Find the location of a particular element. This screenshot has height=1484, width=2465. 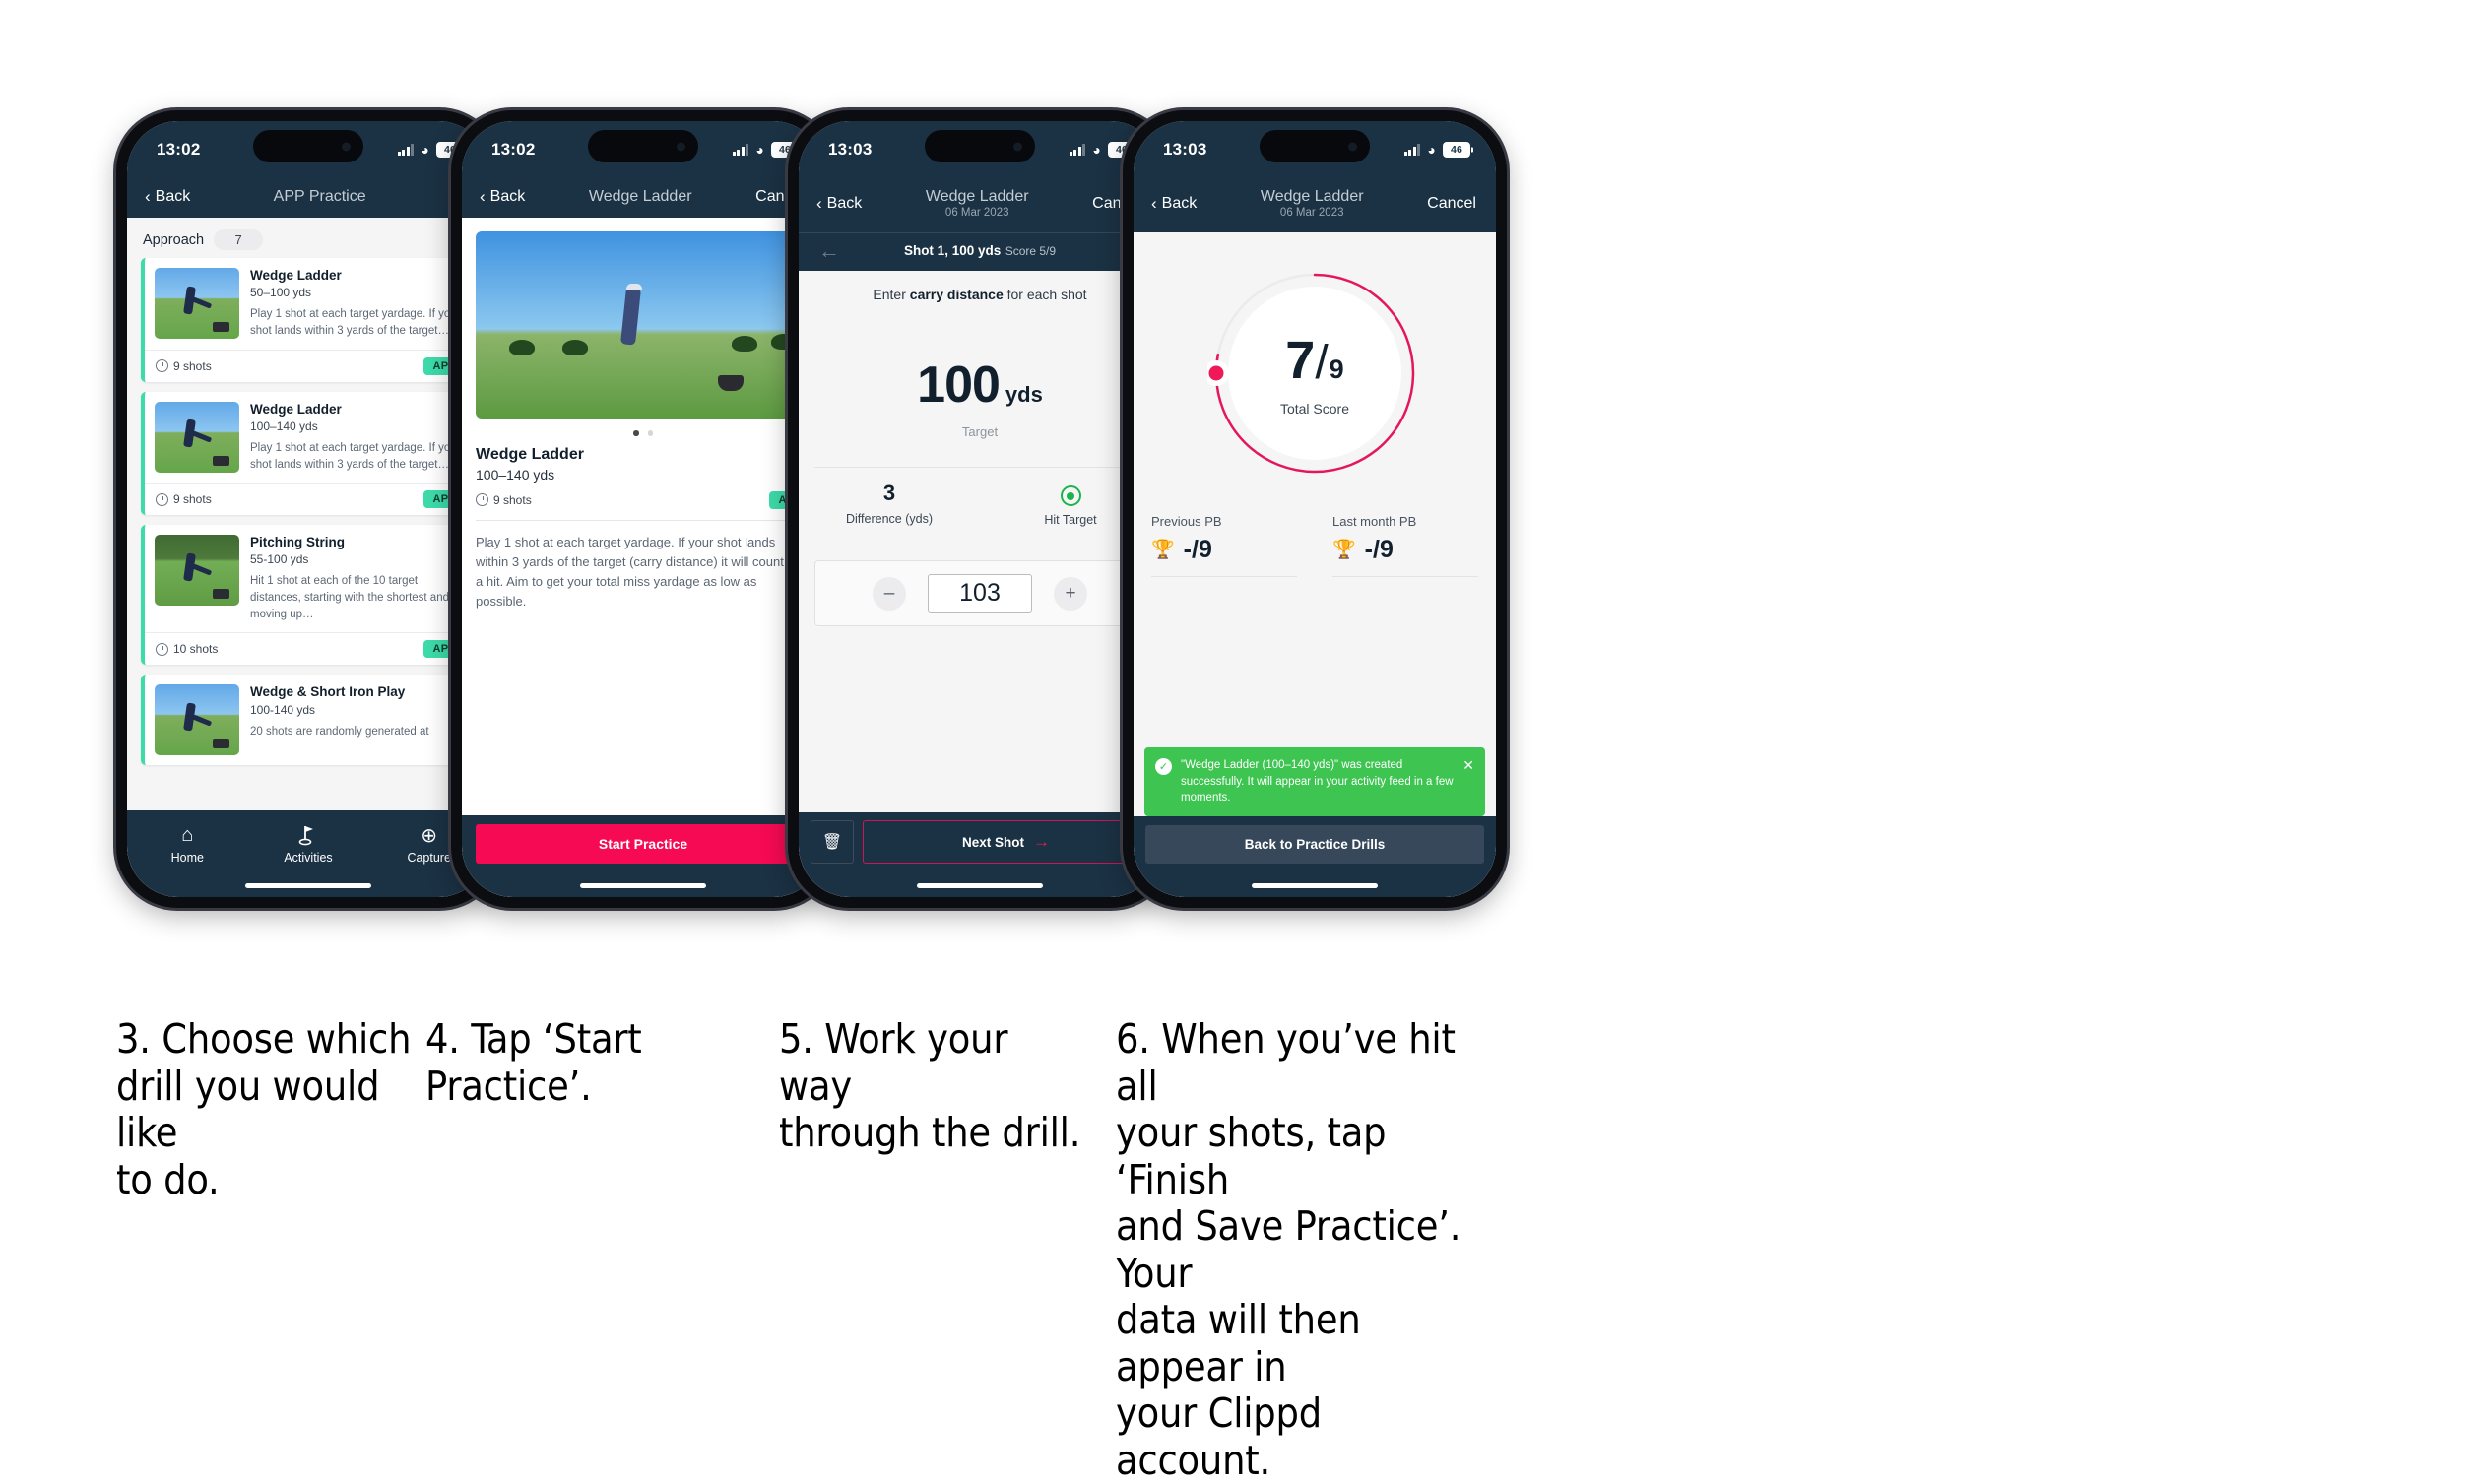

cancel-button: Cancel is located at coordinates (1451, 204).